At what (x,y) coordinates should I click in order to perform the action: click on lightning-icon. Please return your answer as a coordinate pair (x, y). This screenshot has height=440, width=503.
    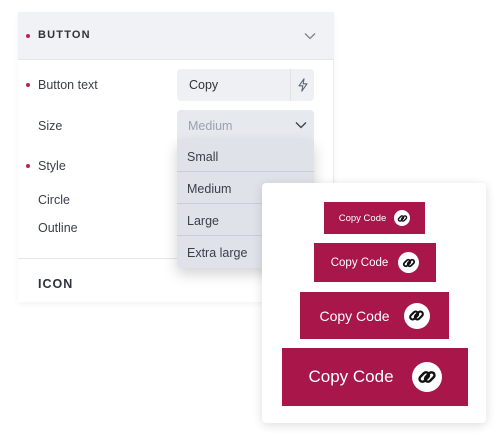
    Looking at the image, I should click on (302, 85).